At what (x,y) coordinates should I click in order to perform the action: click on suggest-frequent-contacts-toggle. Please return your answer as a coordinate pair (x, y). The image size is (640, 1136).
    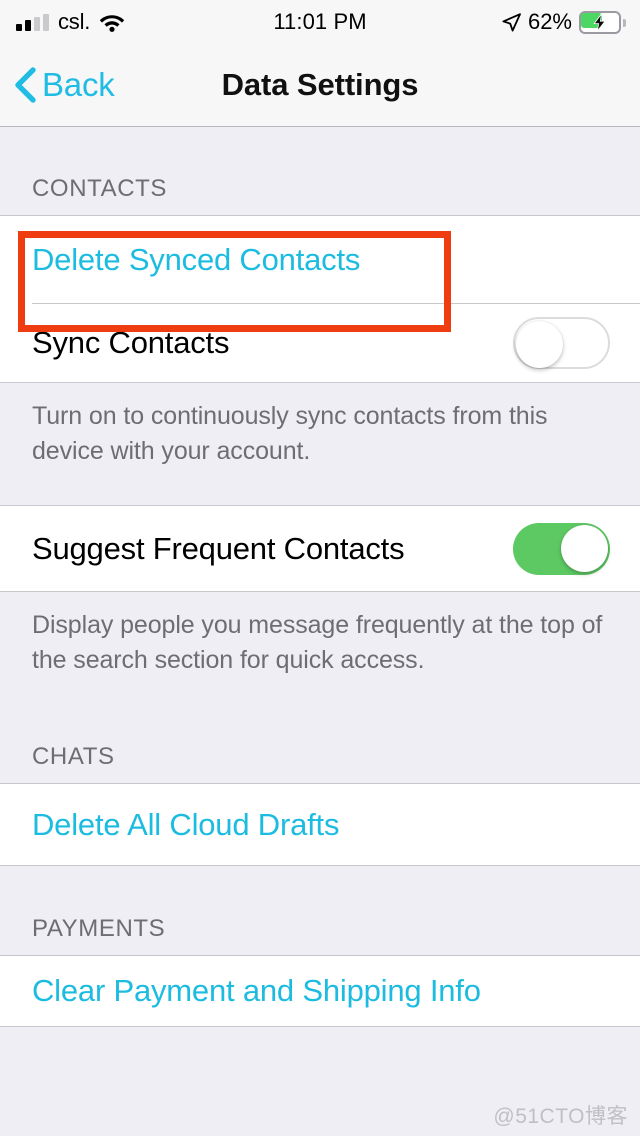
    Looking at the image, I should click on (561, 548).